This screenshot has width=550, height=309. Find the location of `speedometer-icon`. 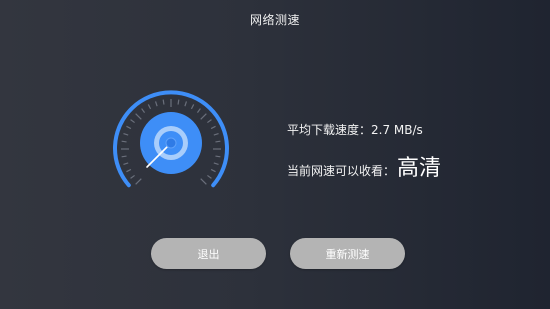

speedometer-icon is located at coordinates (171, 139).